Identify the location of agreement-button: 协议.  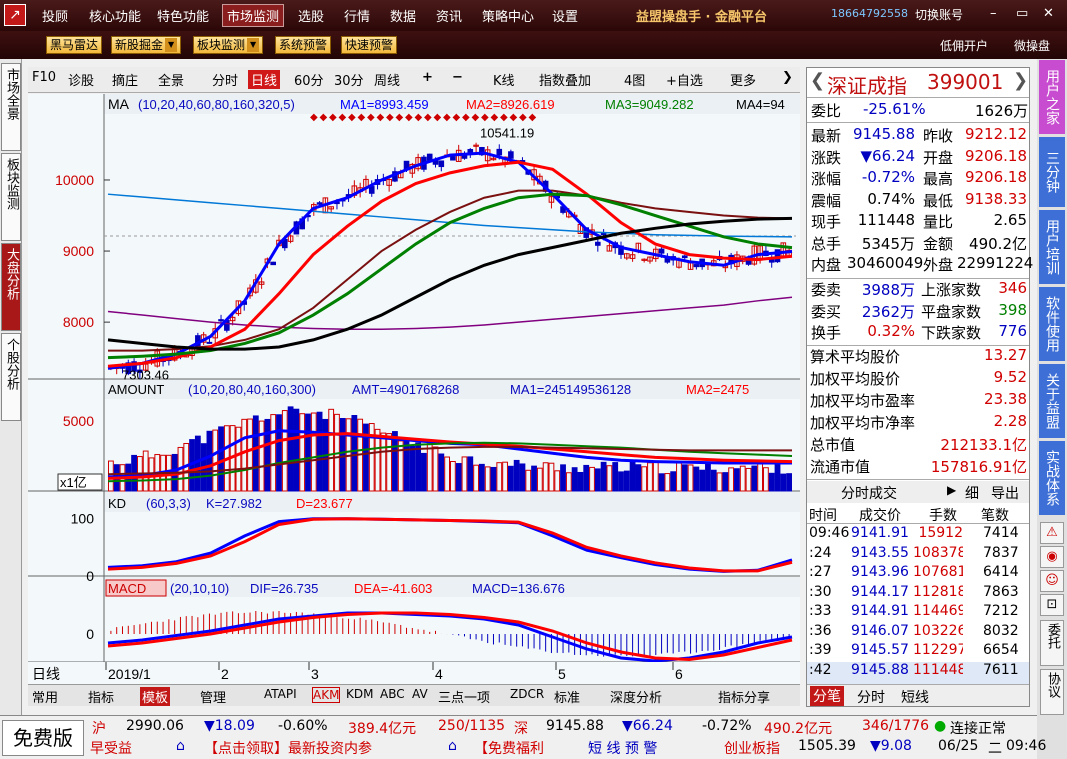
(1052, 692).